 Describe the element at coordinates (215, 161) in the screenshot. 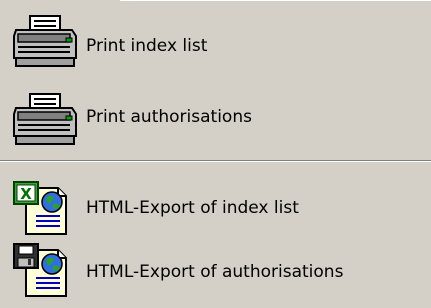

I see `menu-separator-highlight` at that location.